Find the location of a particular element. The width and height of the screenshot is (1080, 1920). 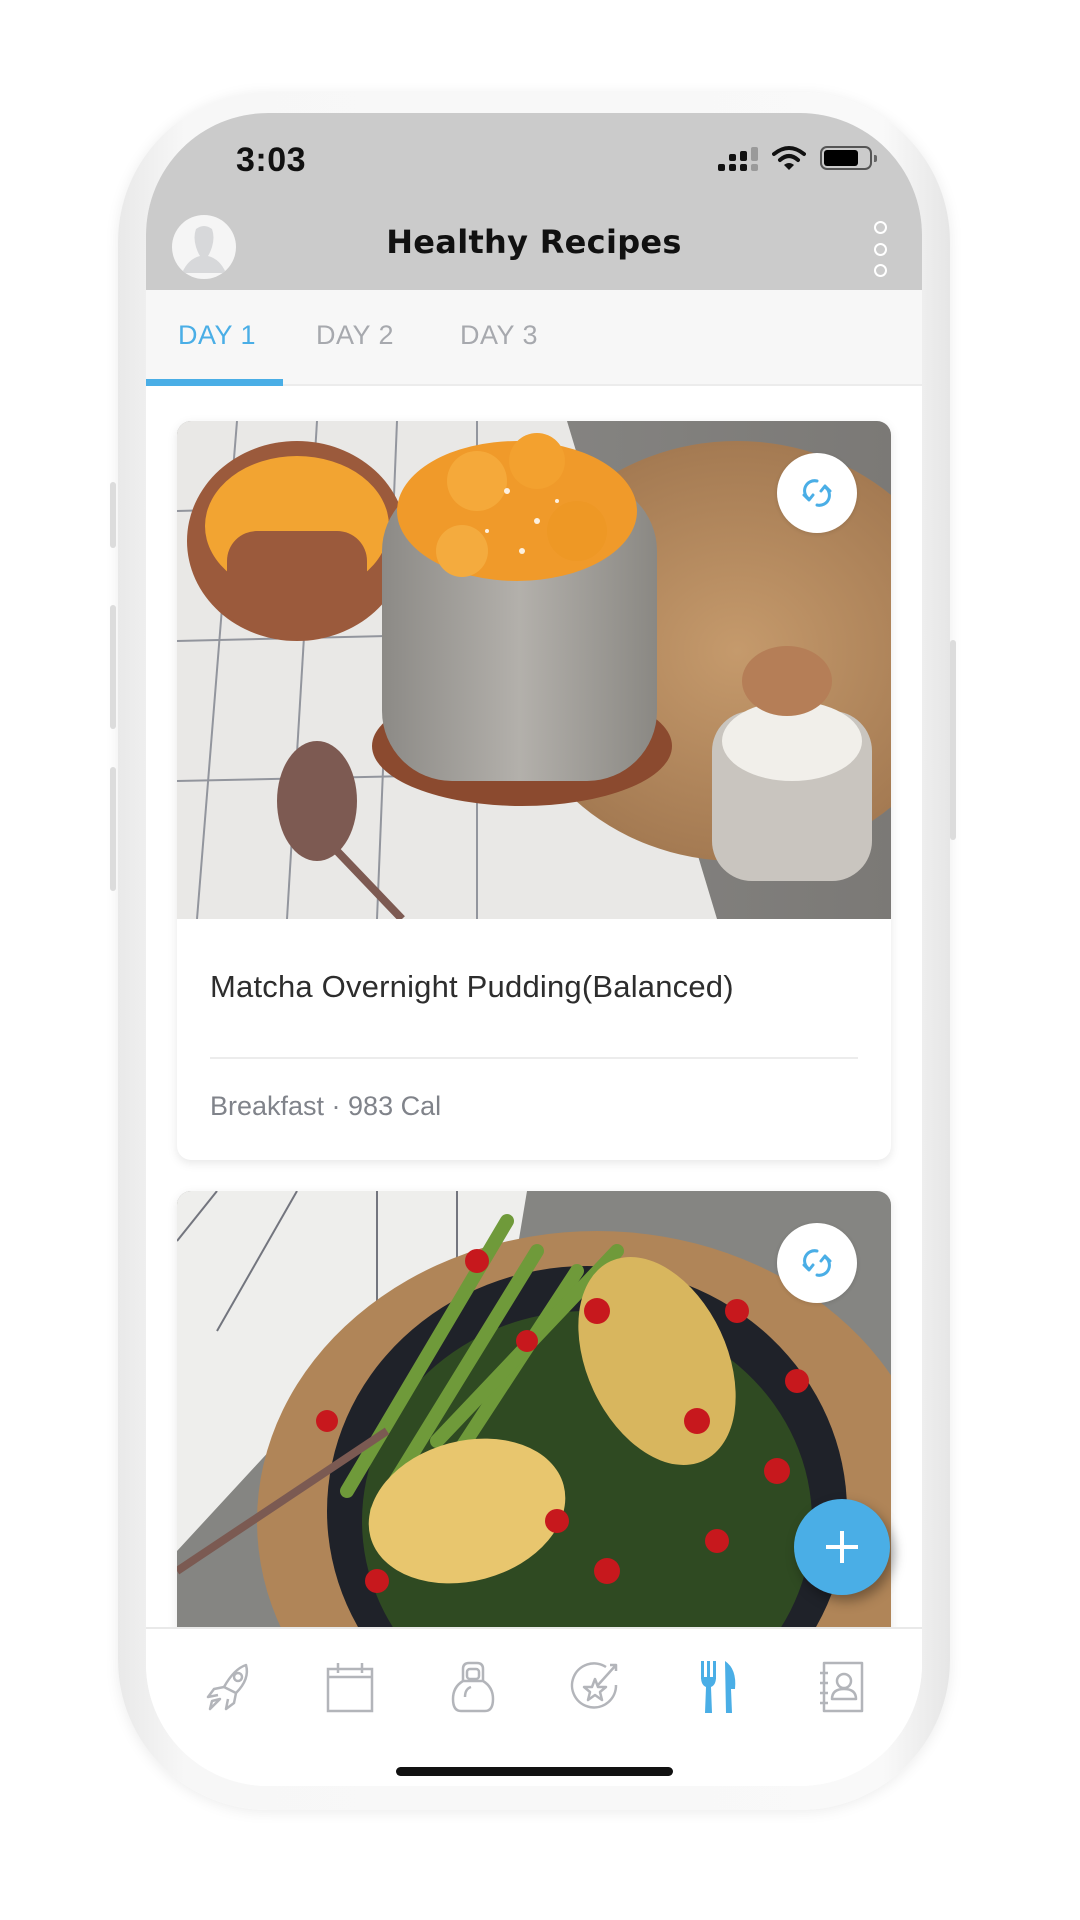

status-icons is located at coordinates (797, 158).